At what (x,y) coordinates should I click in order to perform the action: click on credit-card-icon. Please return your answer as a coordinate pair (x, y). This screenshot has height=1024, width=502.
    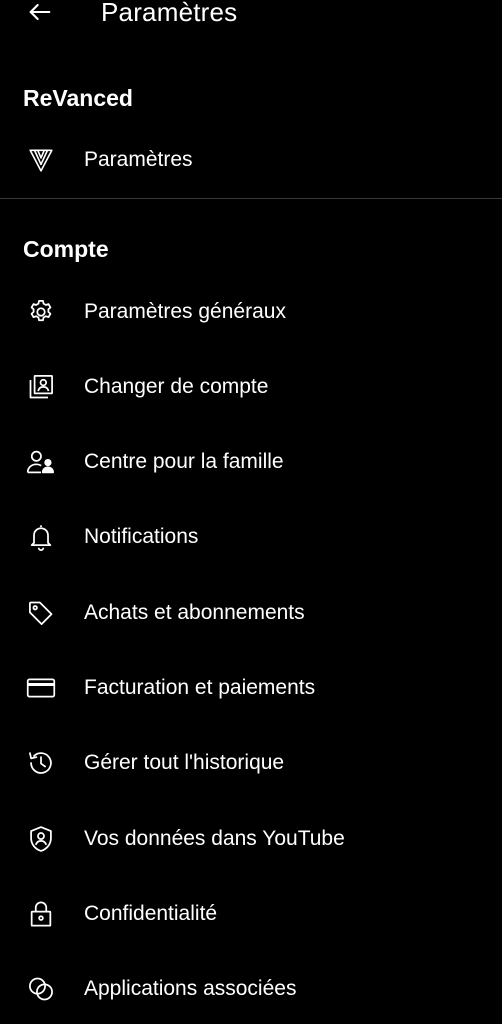
    Looking at the image, I should click on (41, 688).